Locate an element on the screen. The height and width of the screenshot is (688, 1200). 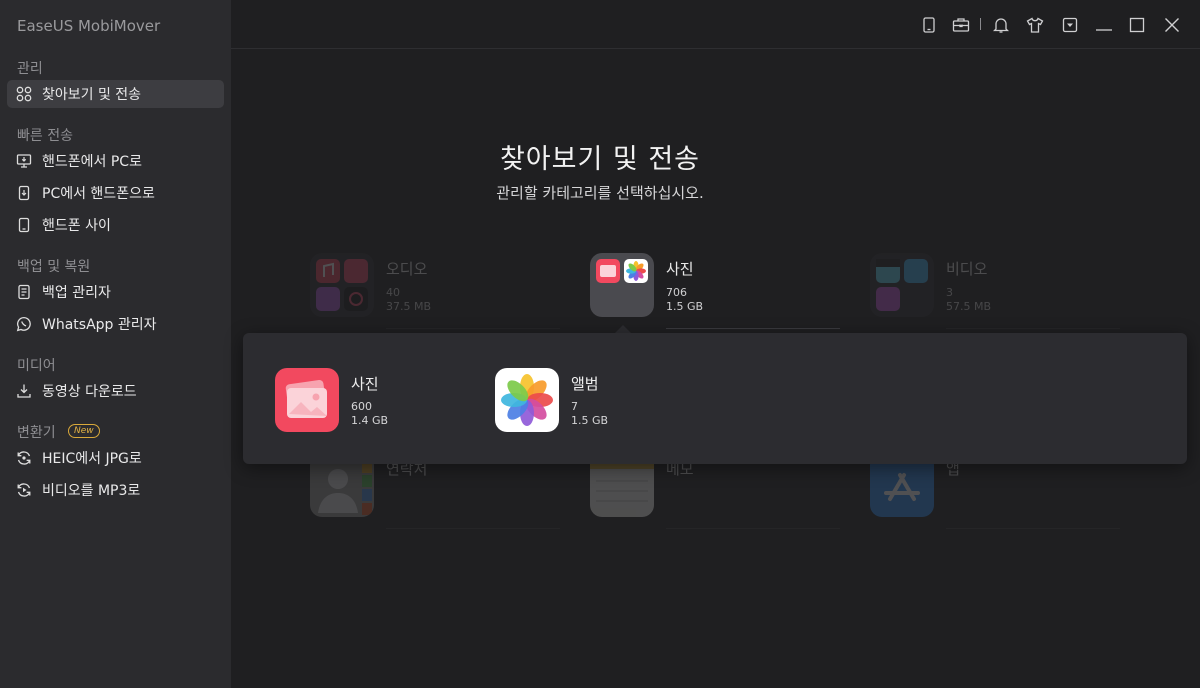
audio-category-icon is located at coordinates (342, 285).